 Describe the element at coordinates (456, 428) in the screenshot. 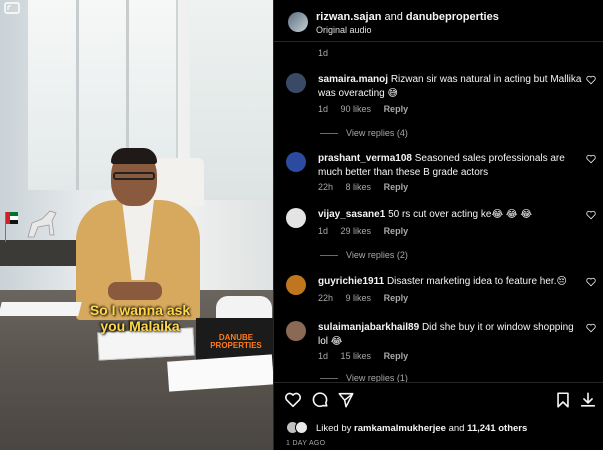

I see `liked-and: and` at that location.